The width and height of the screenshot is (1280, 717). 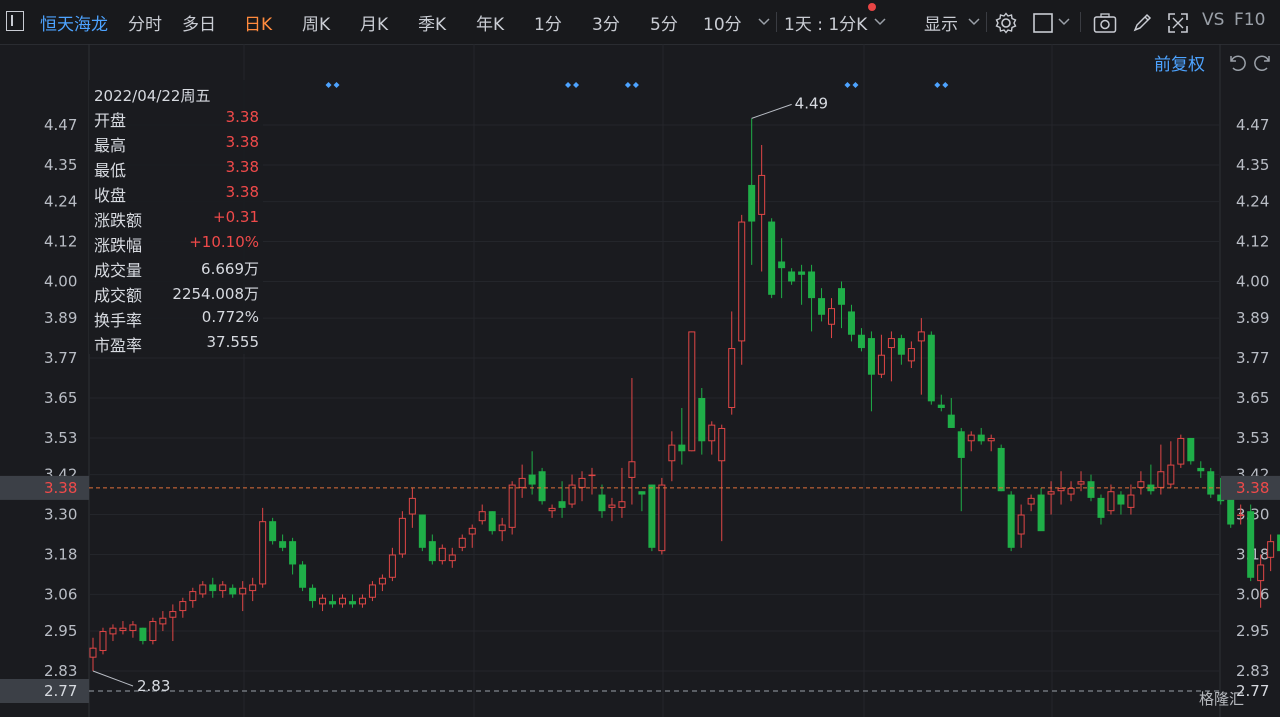 What do you see at coordinates (230, 269) in the screenshot?
I see `info-row-value: 6.669万` at bounding box center [230, 269].